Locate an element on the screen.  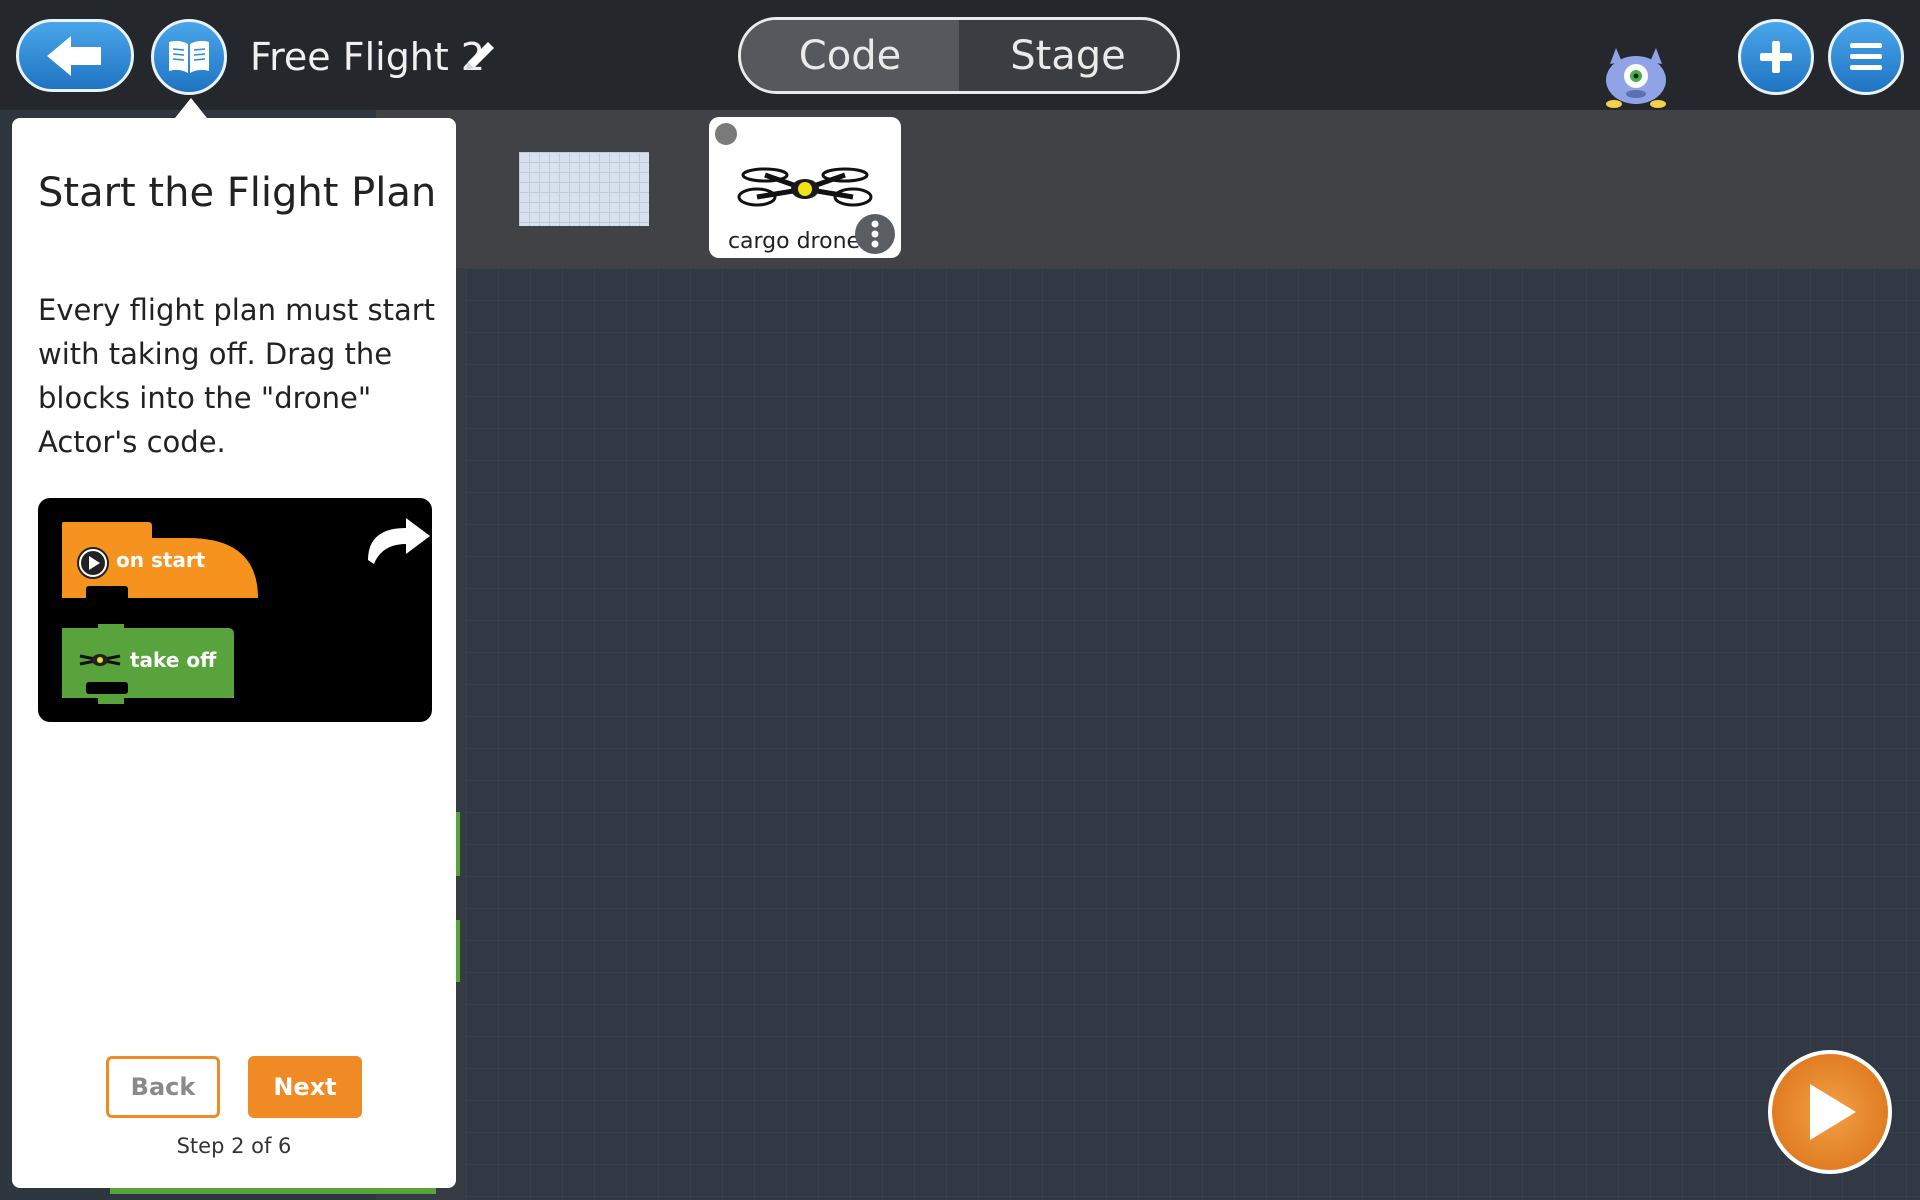
actor-options-button is located at coordinates (875, 234).